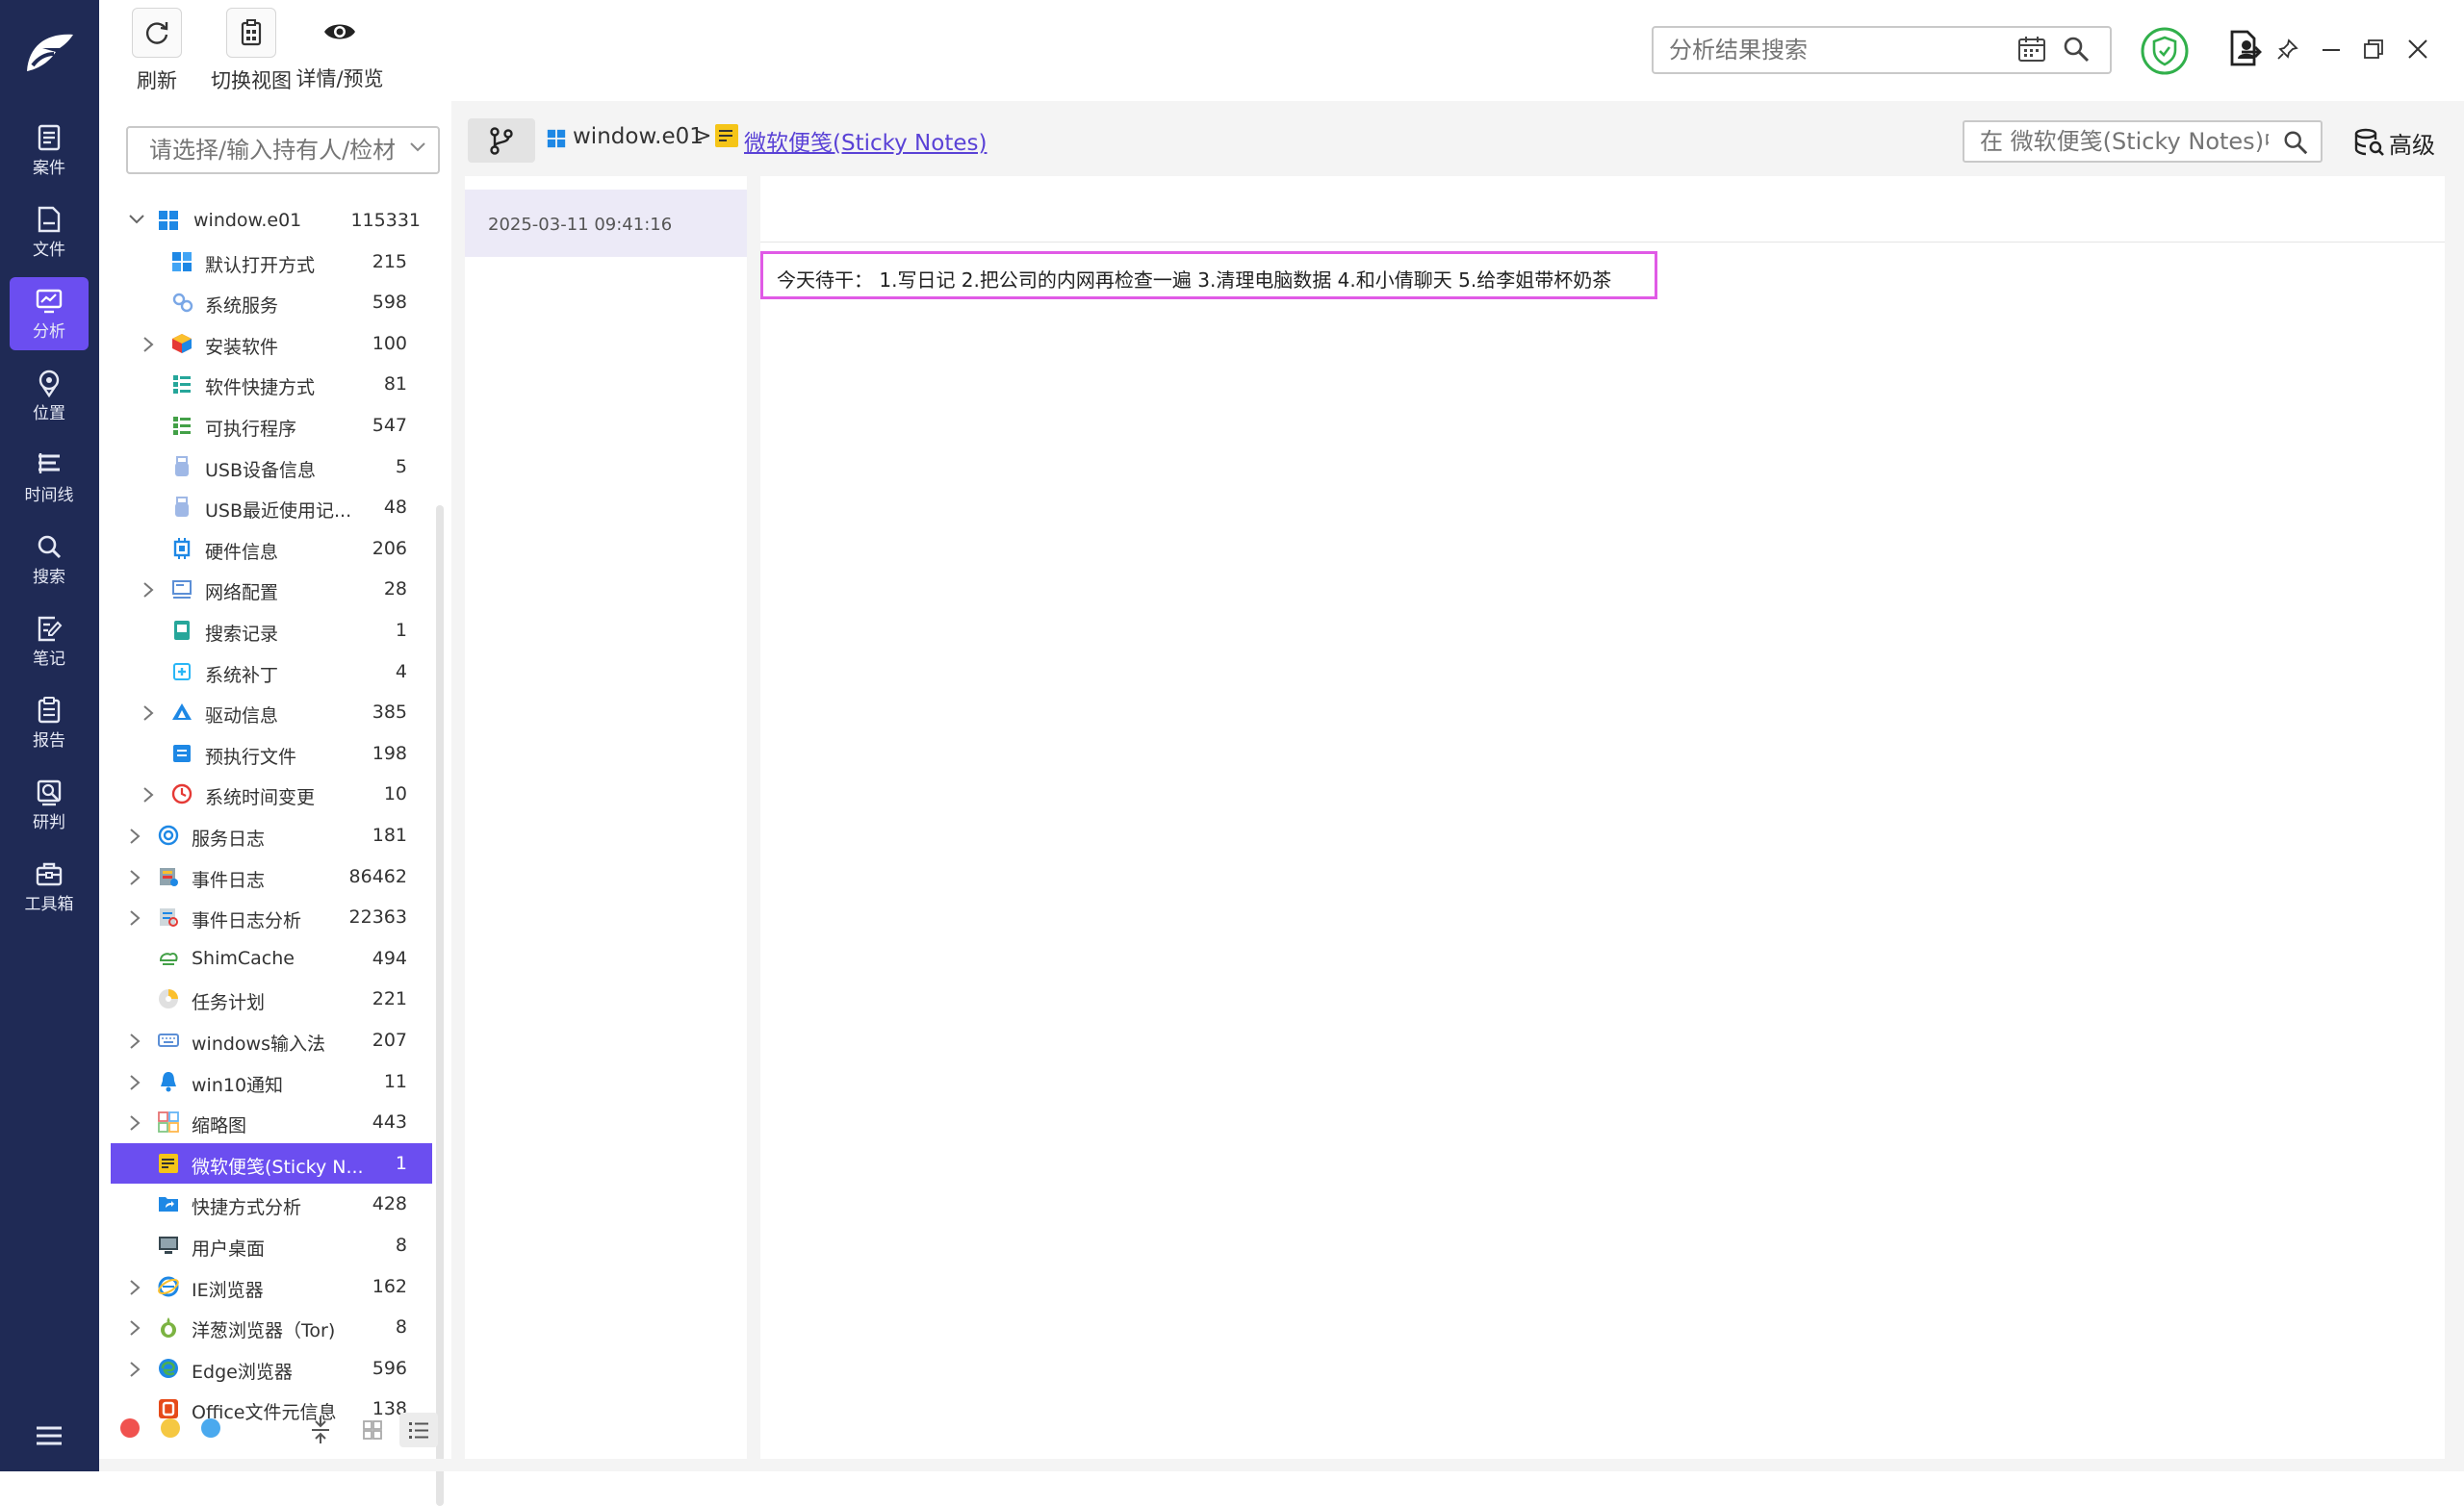 This screenshot has height=1506, width=2464. I want to click on tree-item-edge: Edge浏览器 596, so click(271, 1368).